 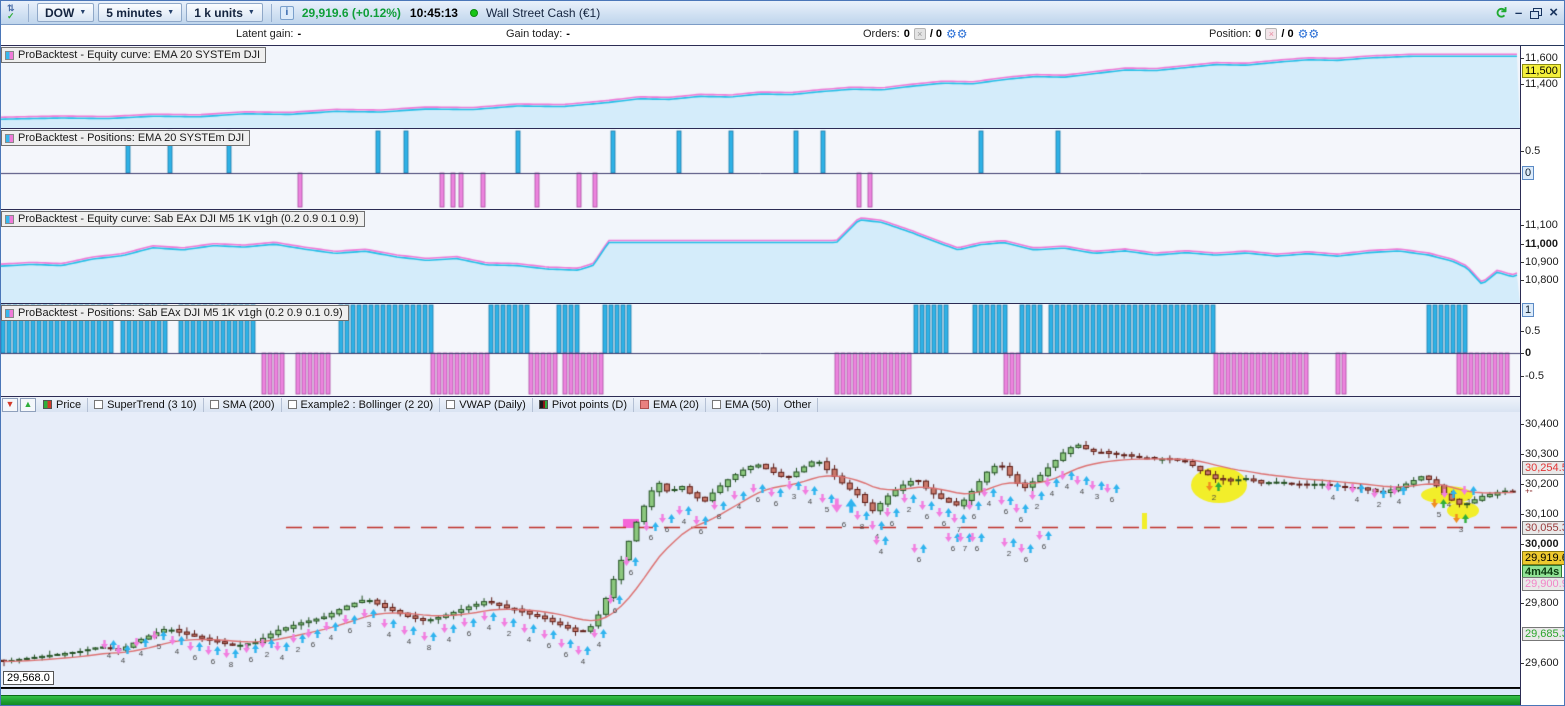 What do you see at coordinates (66, 12) in the screenshot?
I see `symbol-selector: DOW ▼` at bounding box center [66, 12].